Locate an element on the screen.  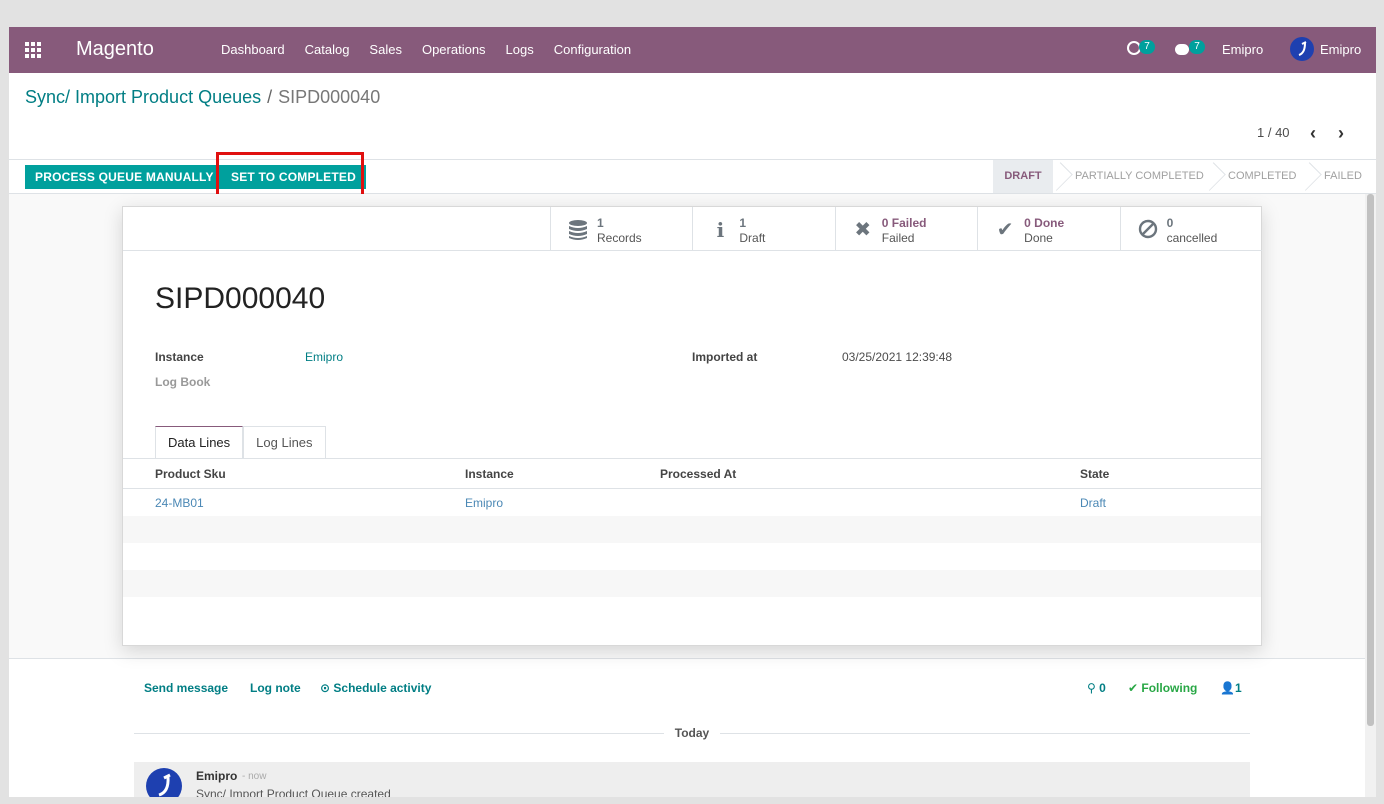
log-note-button: Log note is located at coordinates (275, 688).